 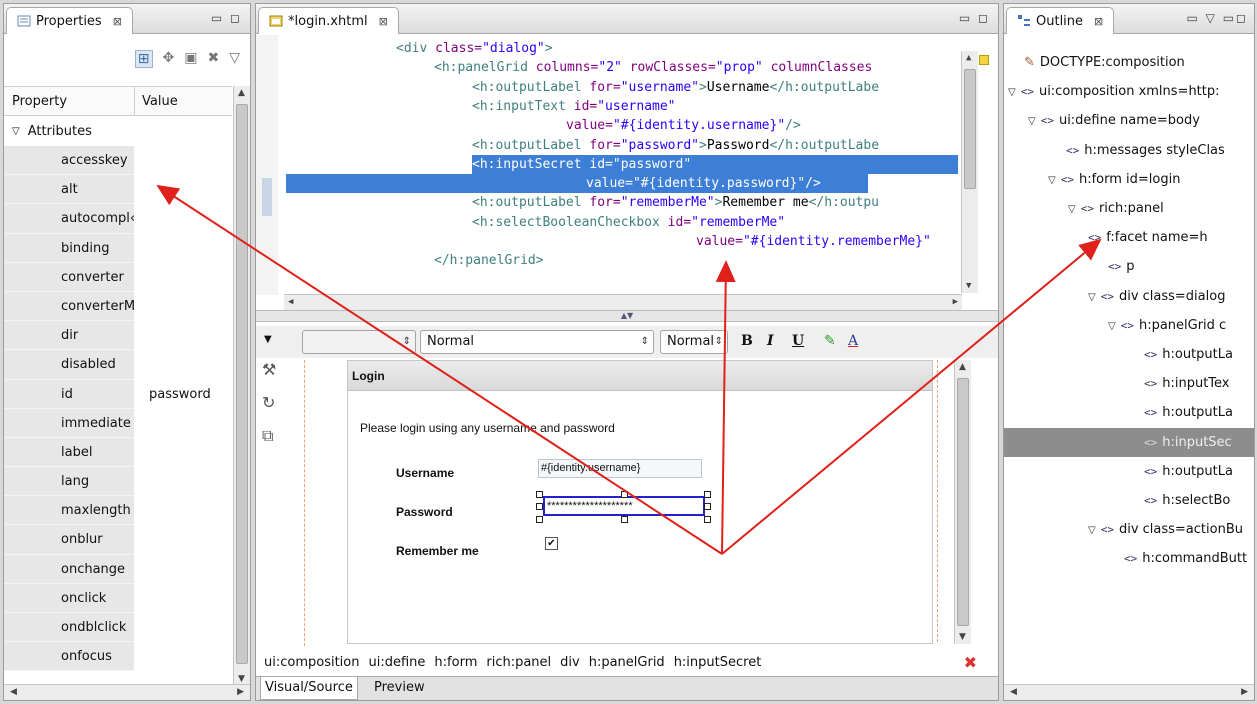 What do you see at coordinates (537, 342) in the screenshot?
I see `paragraph-style-select: Normal ⇕` at bounding box center [537, 342].